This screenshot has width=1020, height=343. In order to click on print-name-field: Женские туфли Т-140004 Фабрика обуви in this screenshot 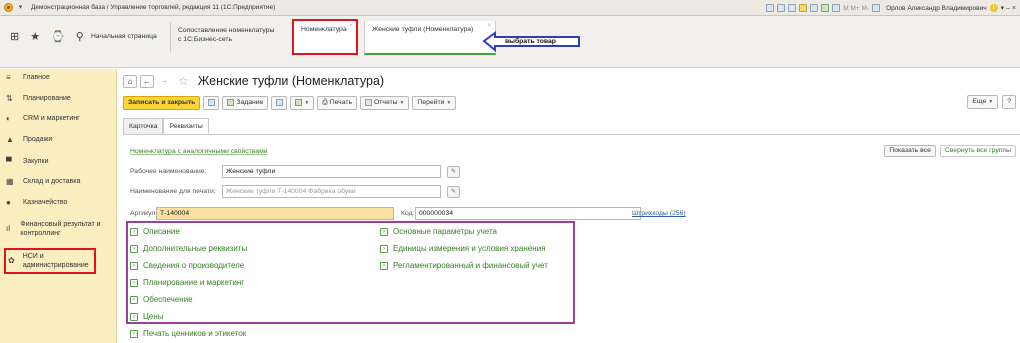, I will do `click(331, 191)`.